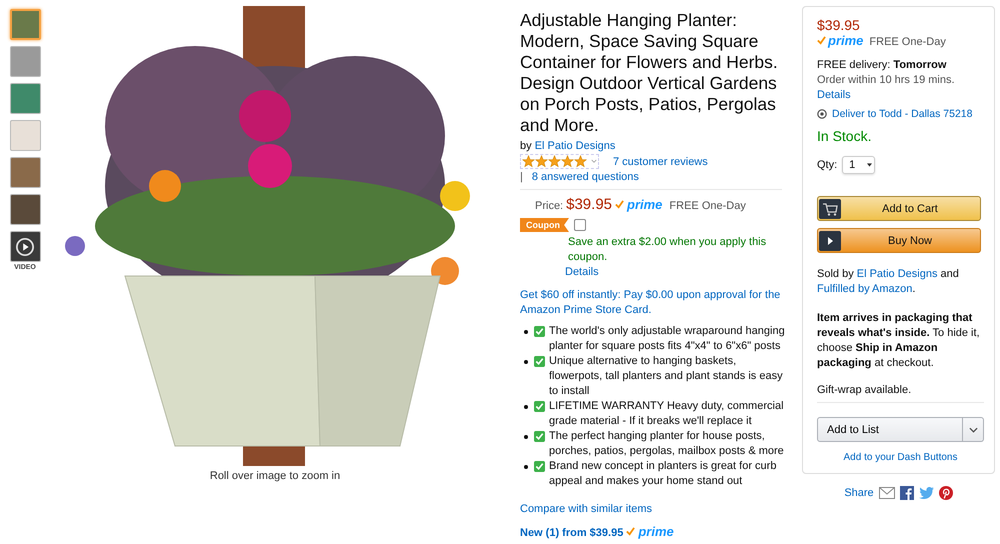 The height and width of the screenshot is (544, 1000). I want to click on reviews-link: 7 customer reviews, so click(660, 162).